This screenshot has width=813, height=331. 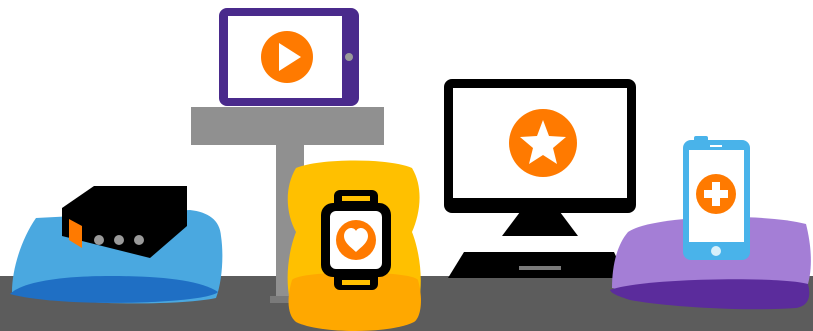 What do you see at coordinates (119, 240) in the screenshot?
I see `dots-icon` at bounding box center [119, 240].